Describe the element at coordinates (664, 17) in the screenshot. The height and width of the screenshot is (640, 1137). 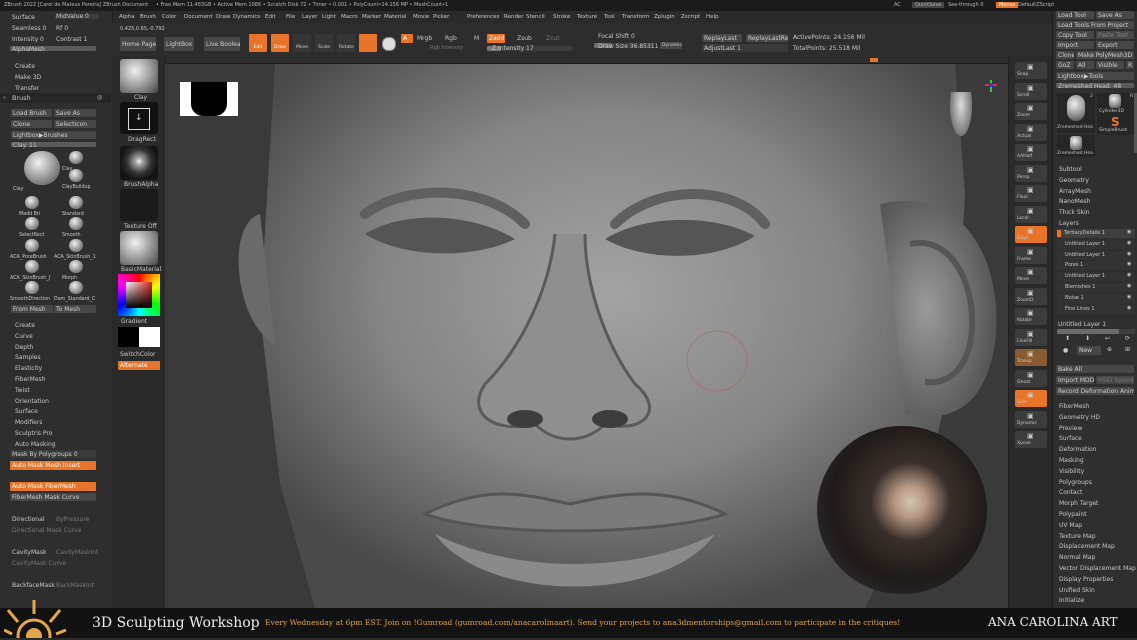
I see `menu-zplugin: Zplugin` at that location.